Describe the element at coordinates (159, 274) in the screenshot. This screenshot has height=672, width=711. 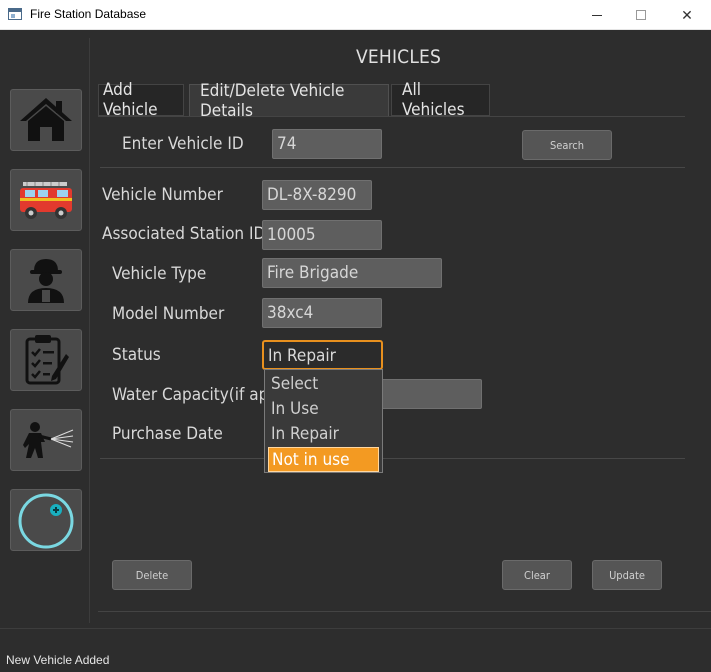
I see `vehicle-type-label: Vehicle Type` at that location.